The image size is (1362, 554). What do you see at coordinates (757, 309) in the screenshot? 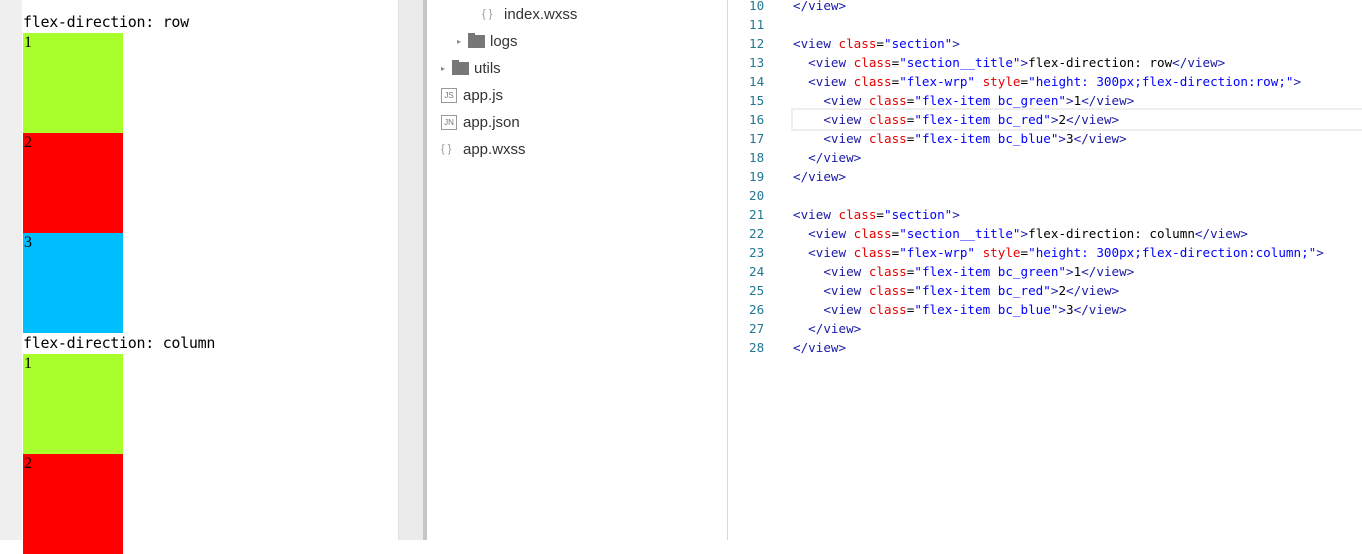
I see `line-number: 26` at bounding box center [757, 309].